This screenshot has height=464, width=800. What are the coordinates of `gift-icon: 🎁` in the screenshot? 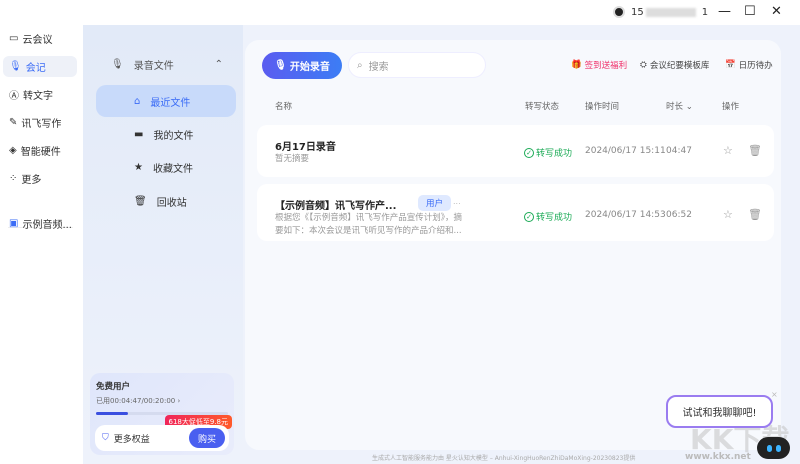 It's located at (576, 65).